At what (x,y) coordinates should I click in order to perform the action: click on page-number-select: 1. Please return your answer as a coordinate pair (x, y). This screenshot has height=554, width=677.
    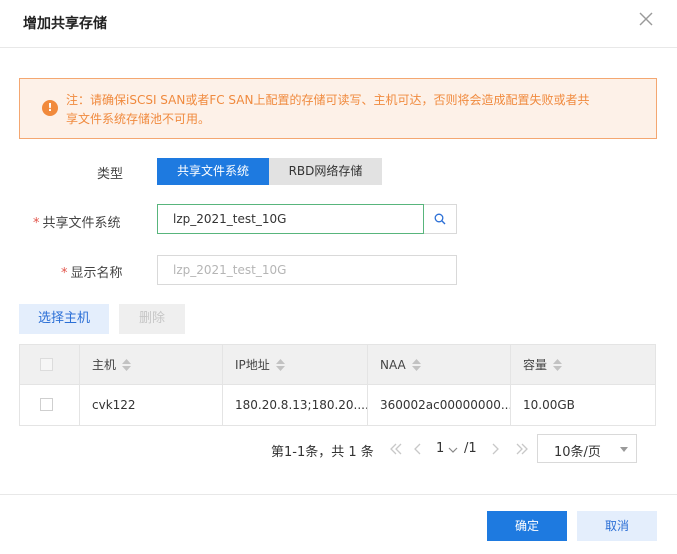
    Looking at the image, I should click on (440, 448).